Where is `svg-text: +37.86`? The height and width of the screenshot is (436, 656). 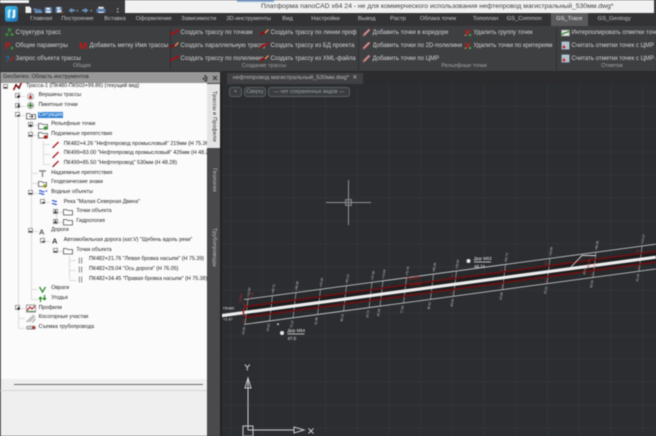
svg-text: +37.86 is located at coordinates (373, 275).